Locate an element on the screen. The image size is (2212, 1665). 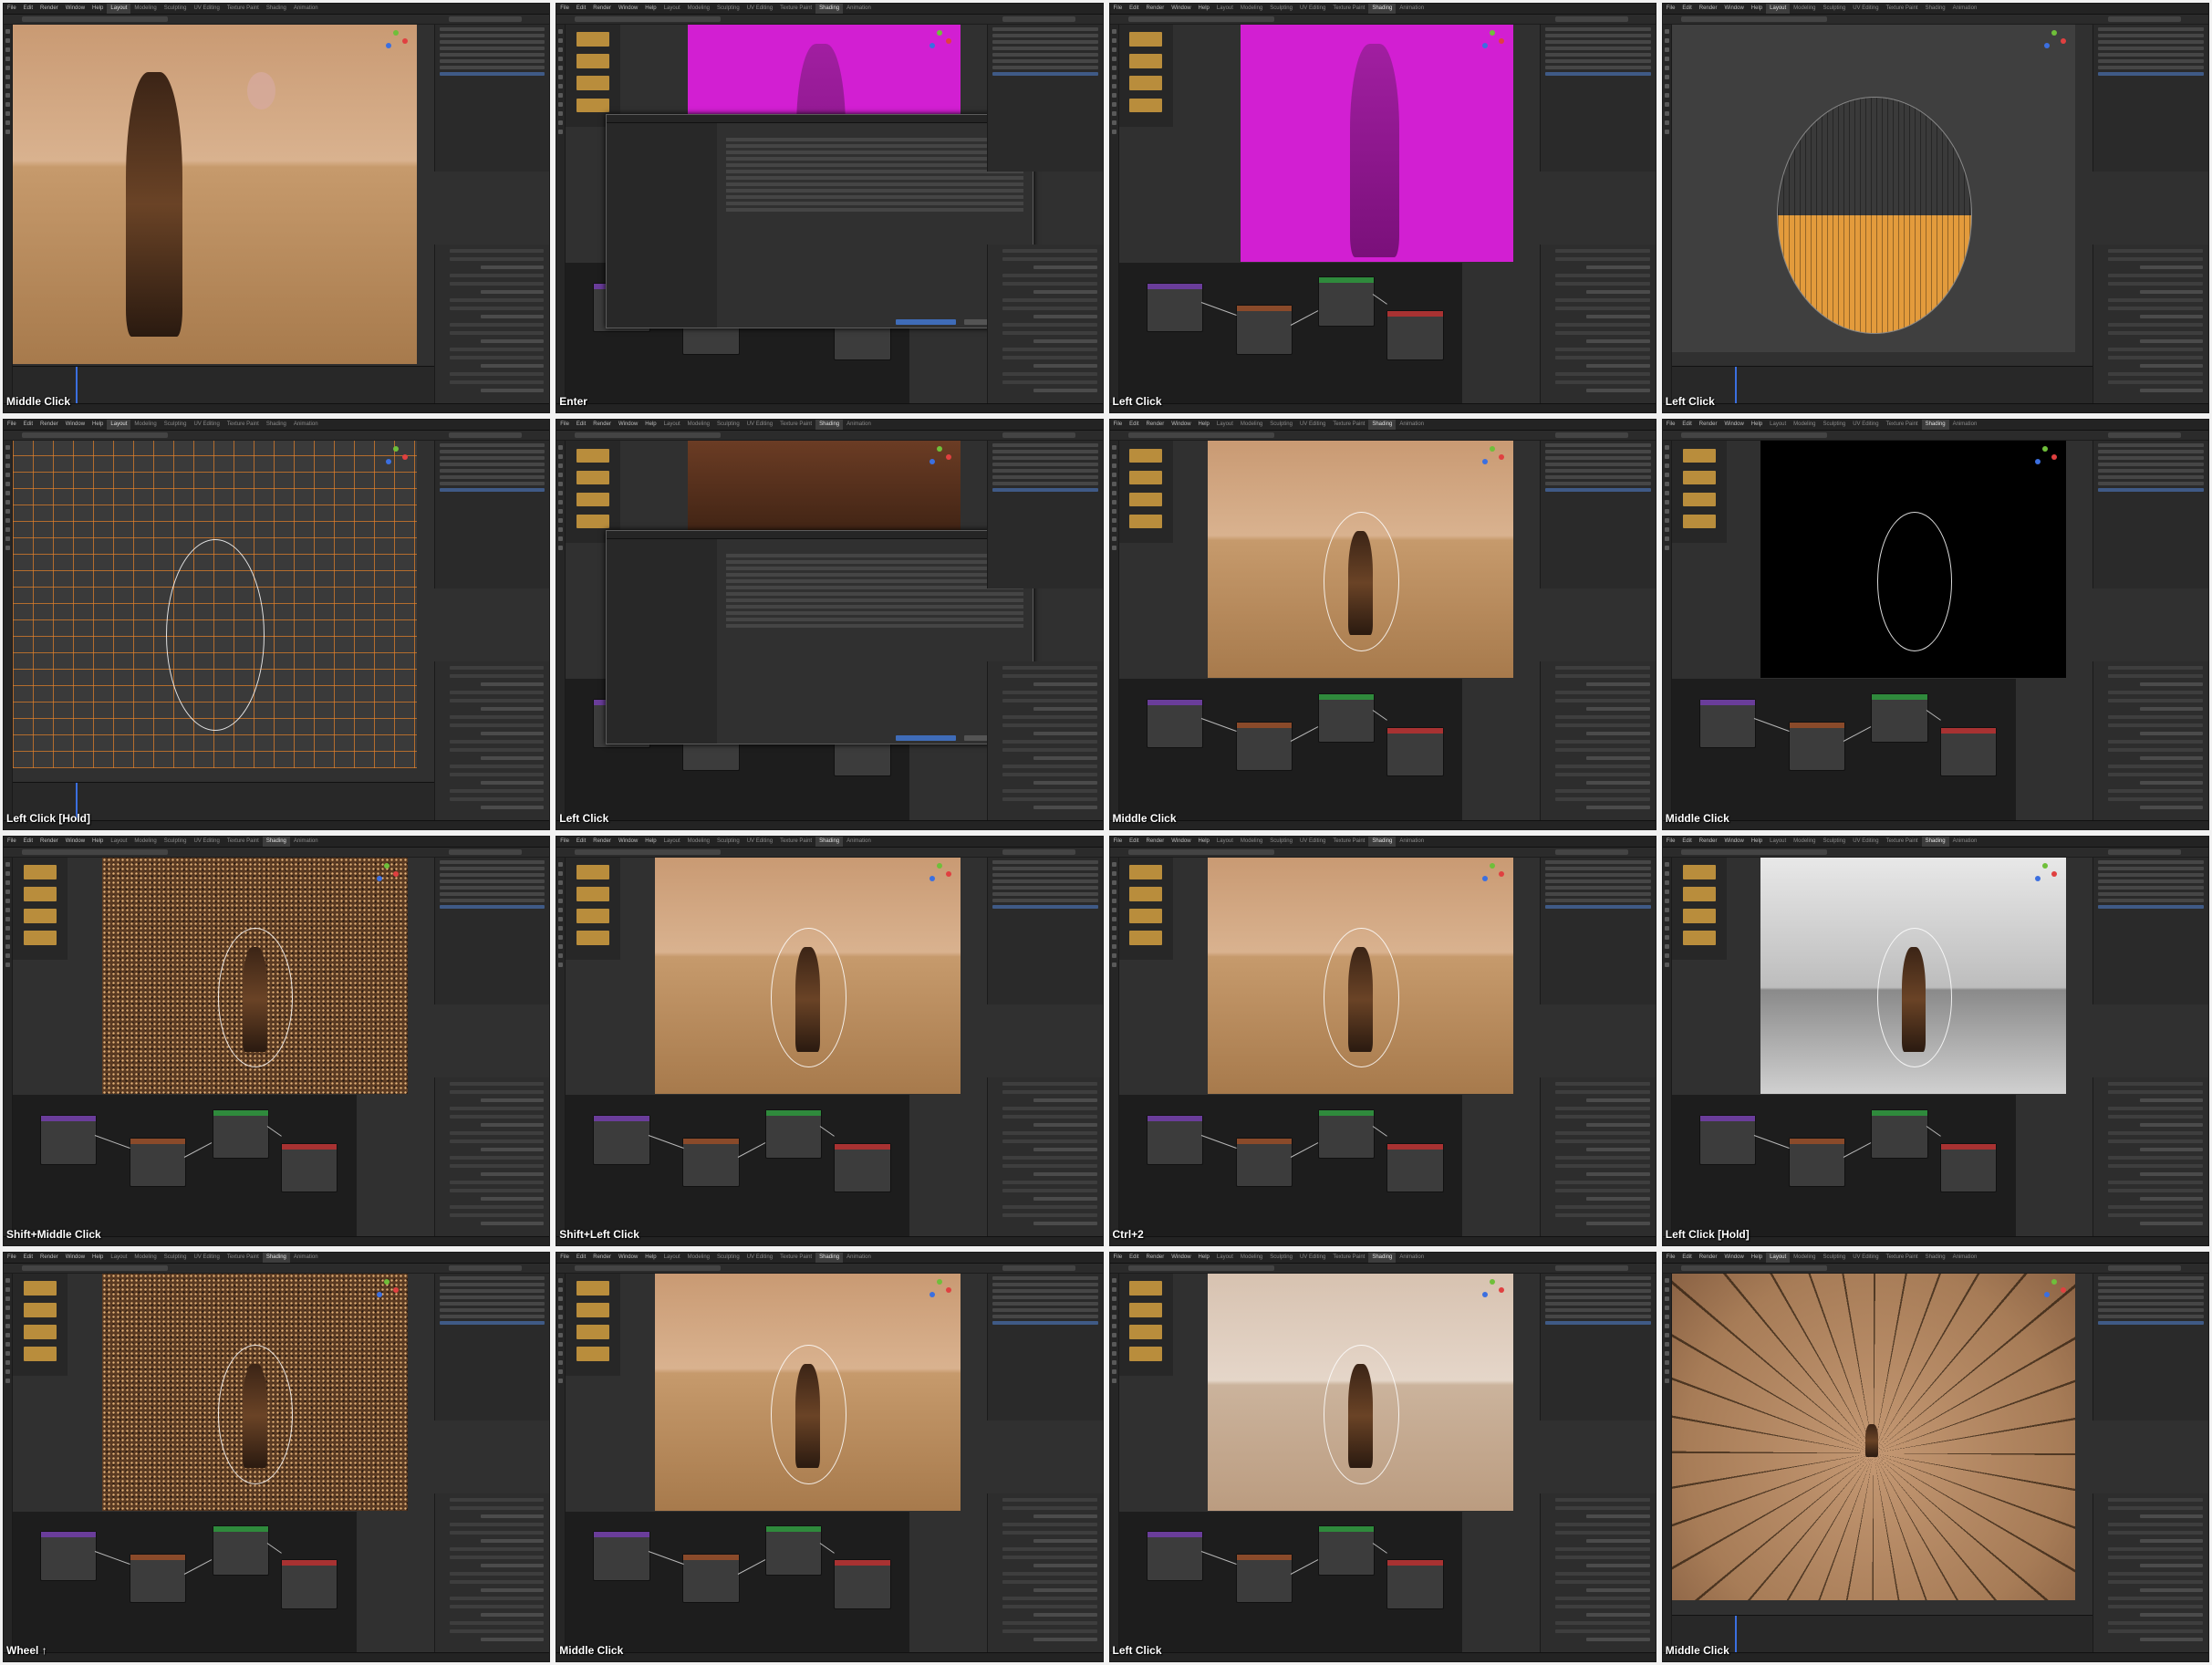
header-toolbar is located at coordinates (1382, 852).